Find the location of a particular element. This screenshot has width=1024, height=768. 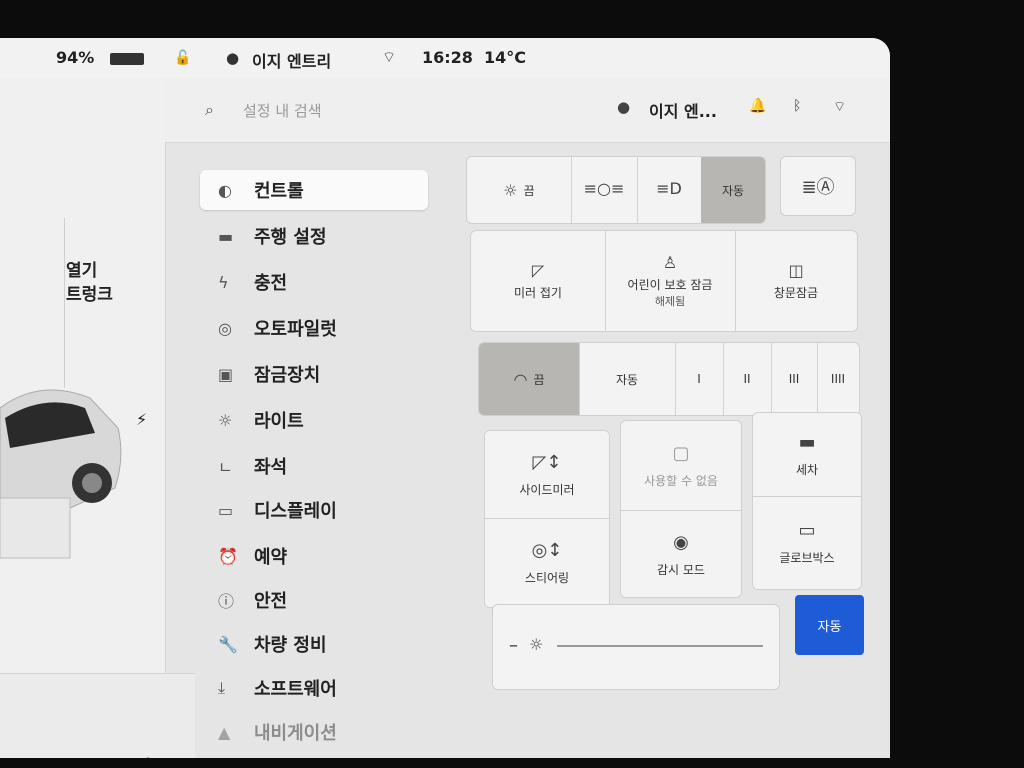

bolt-icon: ϟ is located at coordinates (223, 282).